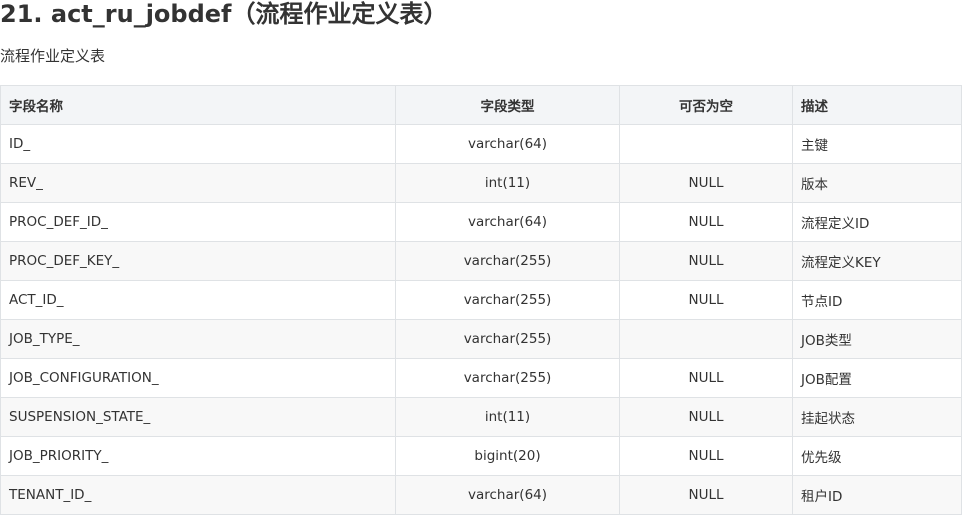  What do you see at coordinates (224, 14) in the screenshot?
I see `page-title: 21. act_ru_jobdef（流程作业定义表）` at bounding box center [224, 14].